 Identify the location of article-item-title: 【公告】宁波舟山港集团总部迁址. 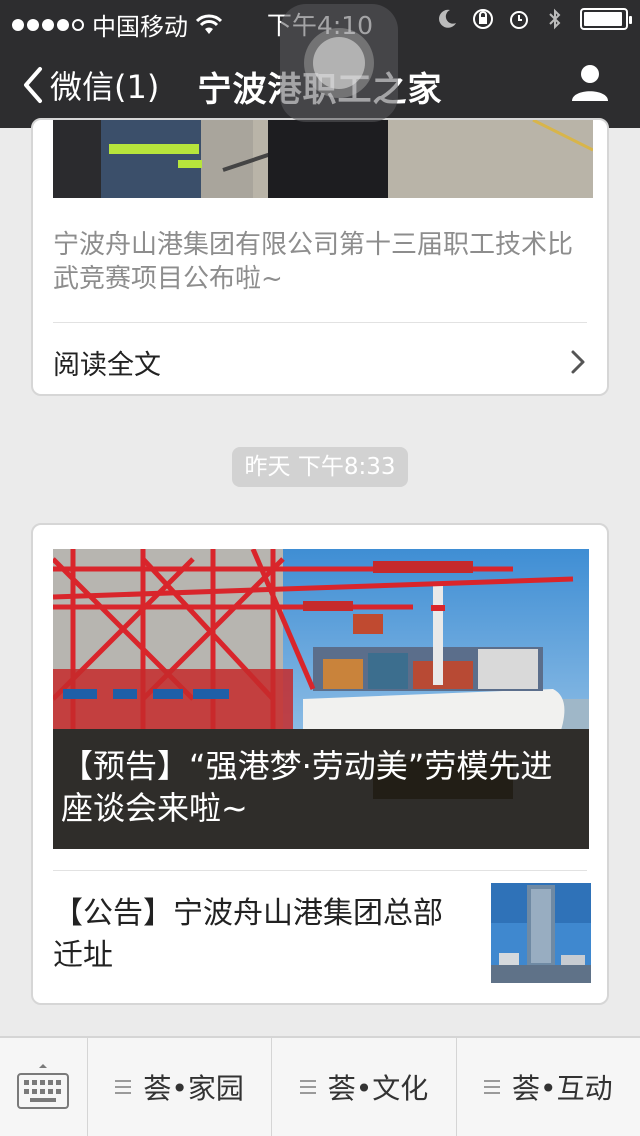
(248, 934).